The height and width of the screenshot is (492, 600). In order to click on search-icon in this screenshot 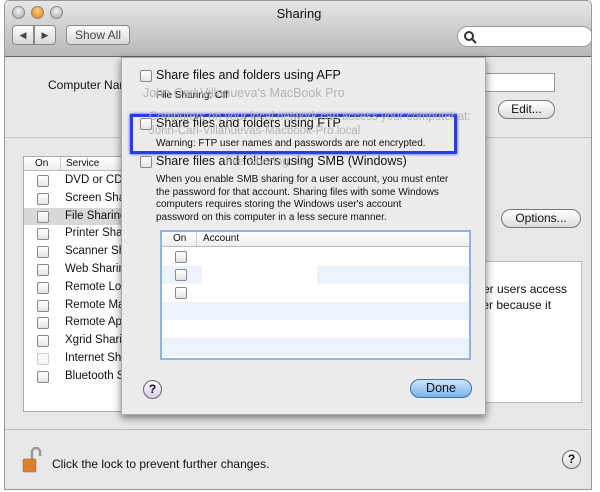, I will do `click(470, 37)`.